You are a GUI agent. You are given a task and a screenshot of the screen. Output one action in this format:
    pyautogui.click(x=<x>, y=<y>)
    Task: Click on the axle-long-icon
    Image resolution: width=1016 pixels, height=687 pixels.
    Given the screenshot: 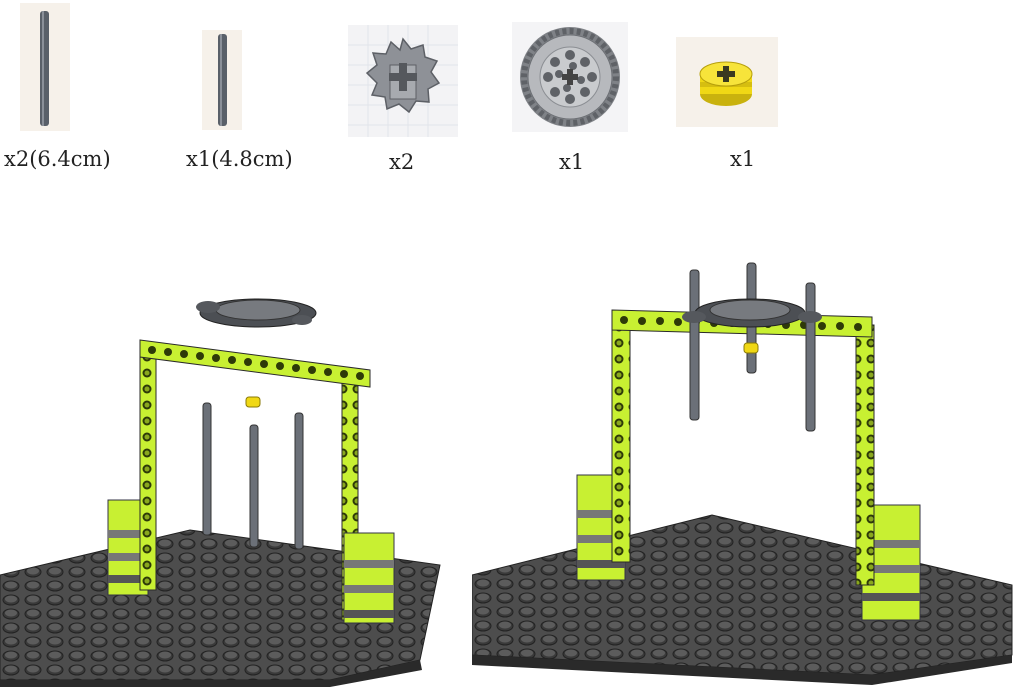 What is the action you would take?
    pyautogui.click(x=45, y=67)
    